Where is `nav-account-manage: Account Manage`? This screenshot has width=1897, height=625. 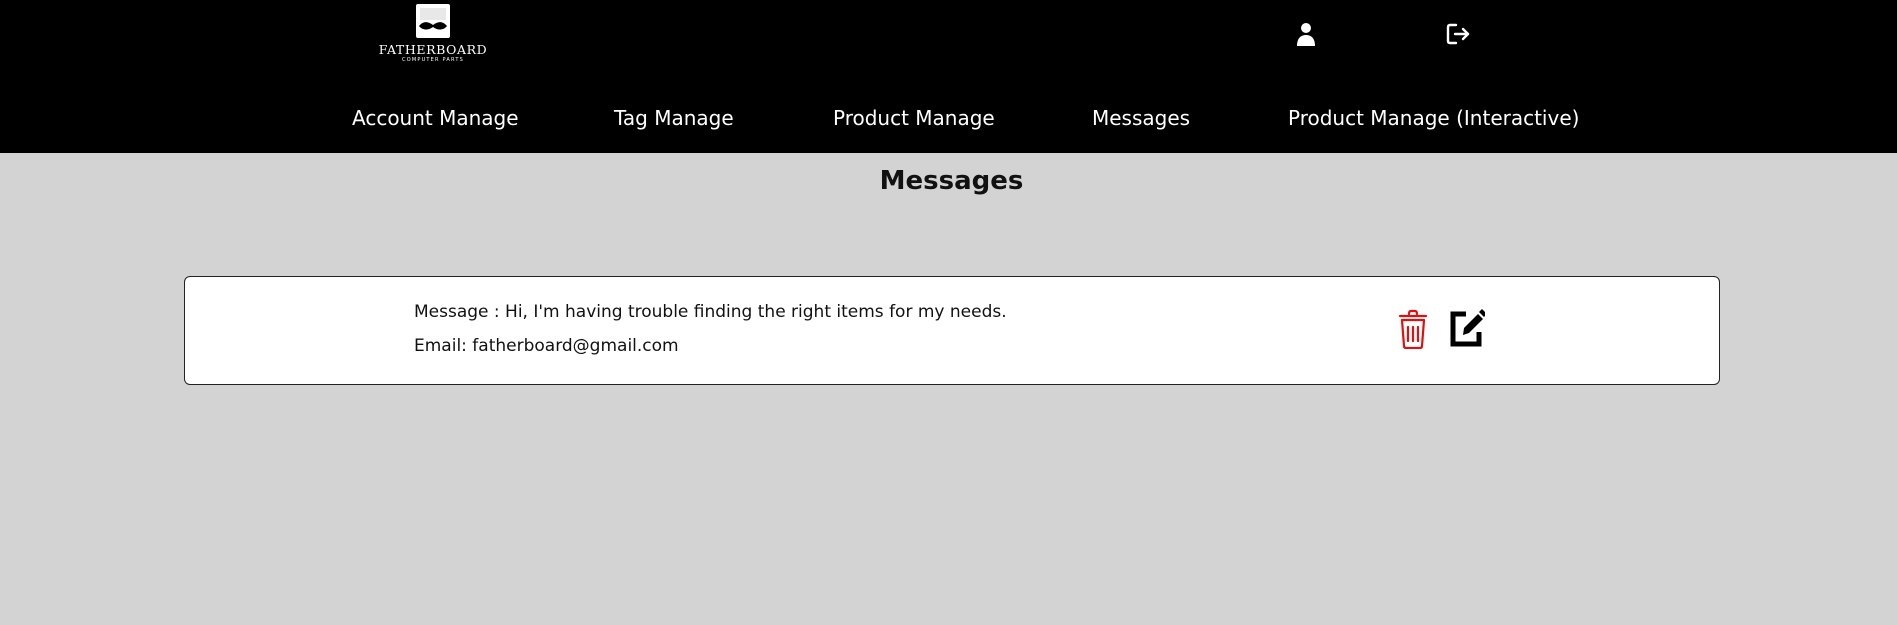
nav-account-manage: Account Manage is located at coordinates (435, 118).